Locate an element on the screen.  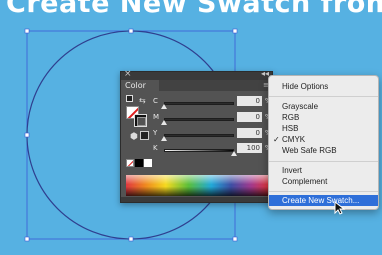
menu-item-hide-options: Hide Options is located at coordinates (323, 86).